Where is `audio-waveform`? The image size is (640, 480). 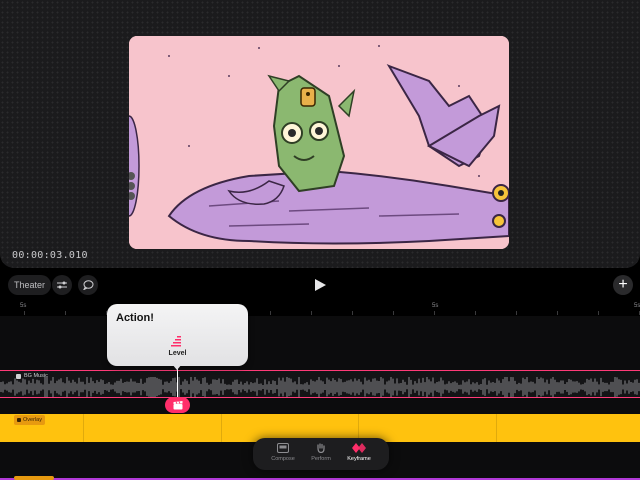
audio-waveform is located at coordinates (320, 387).